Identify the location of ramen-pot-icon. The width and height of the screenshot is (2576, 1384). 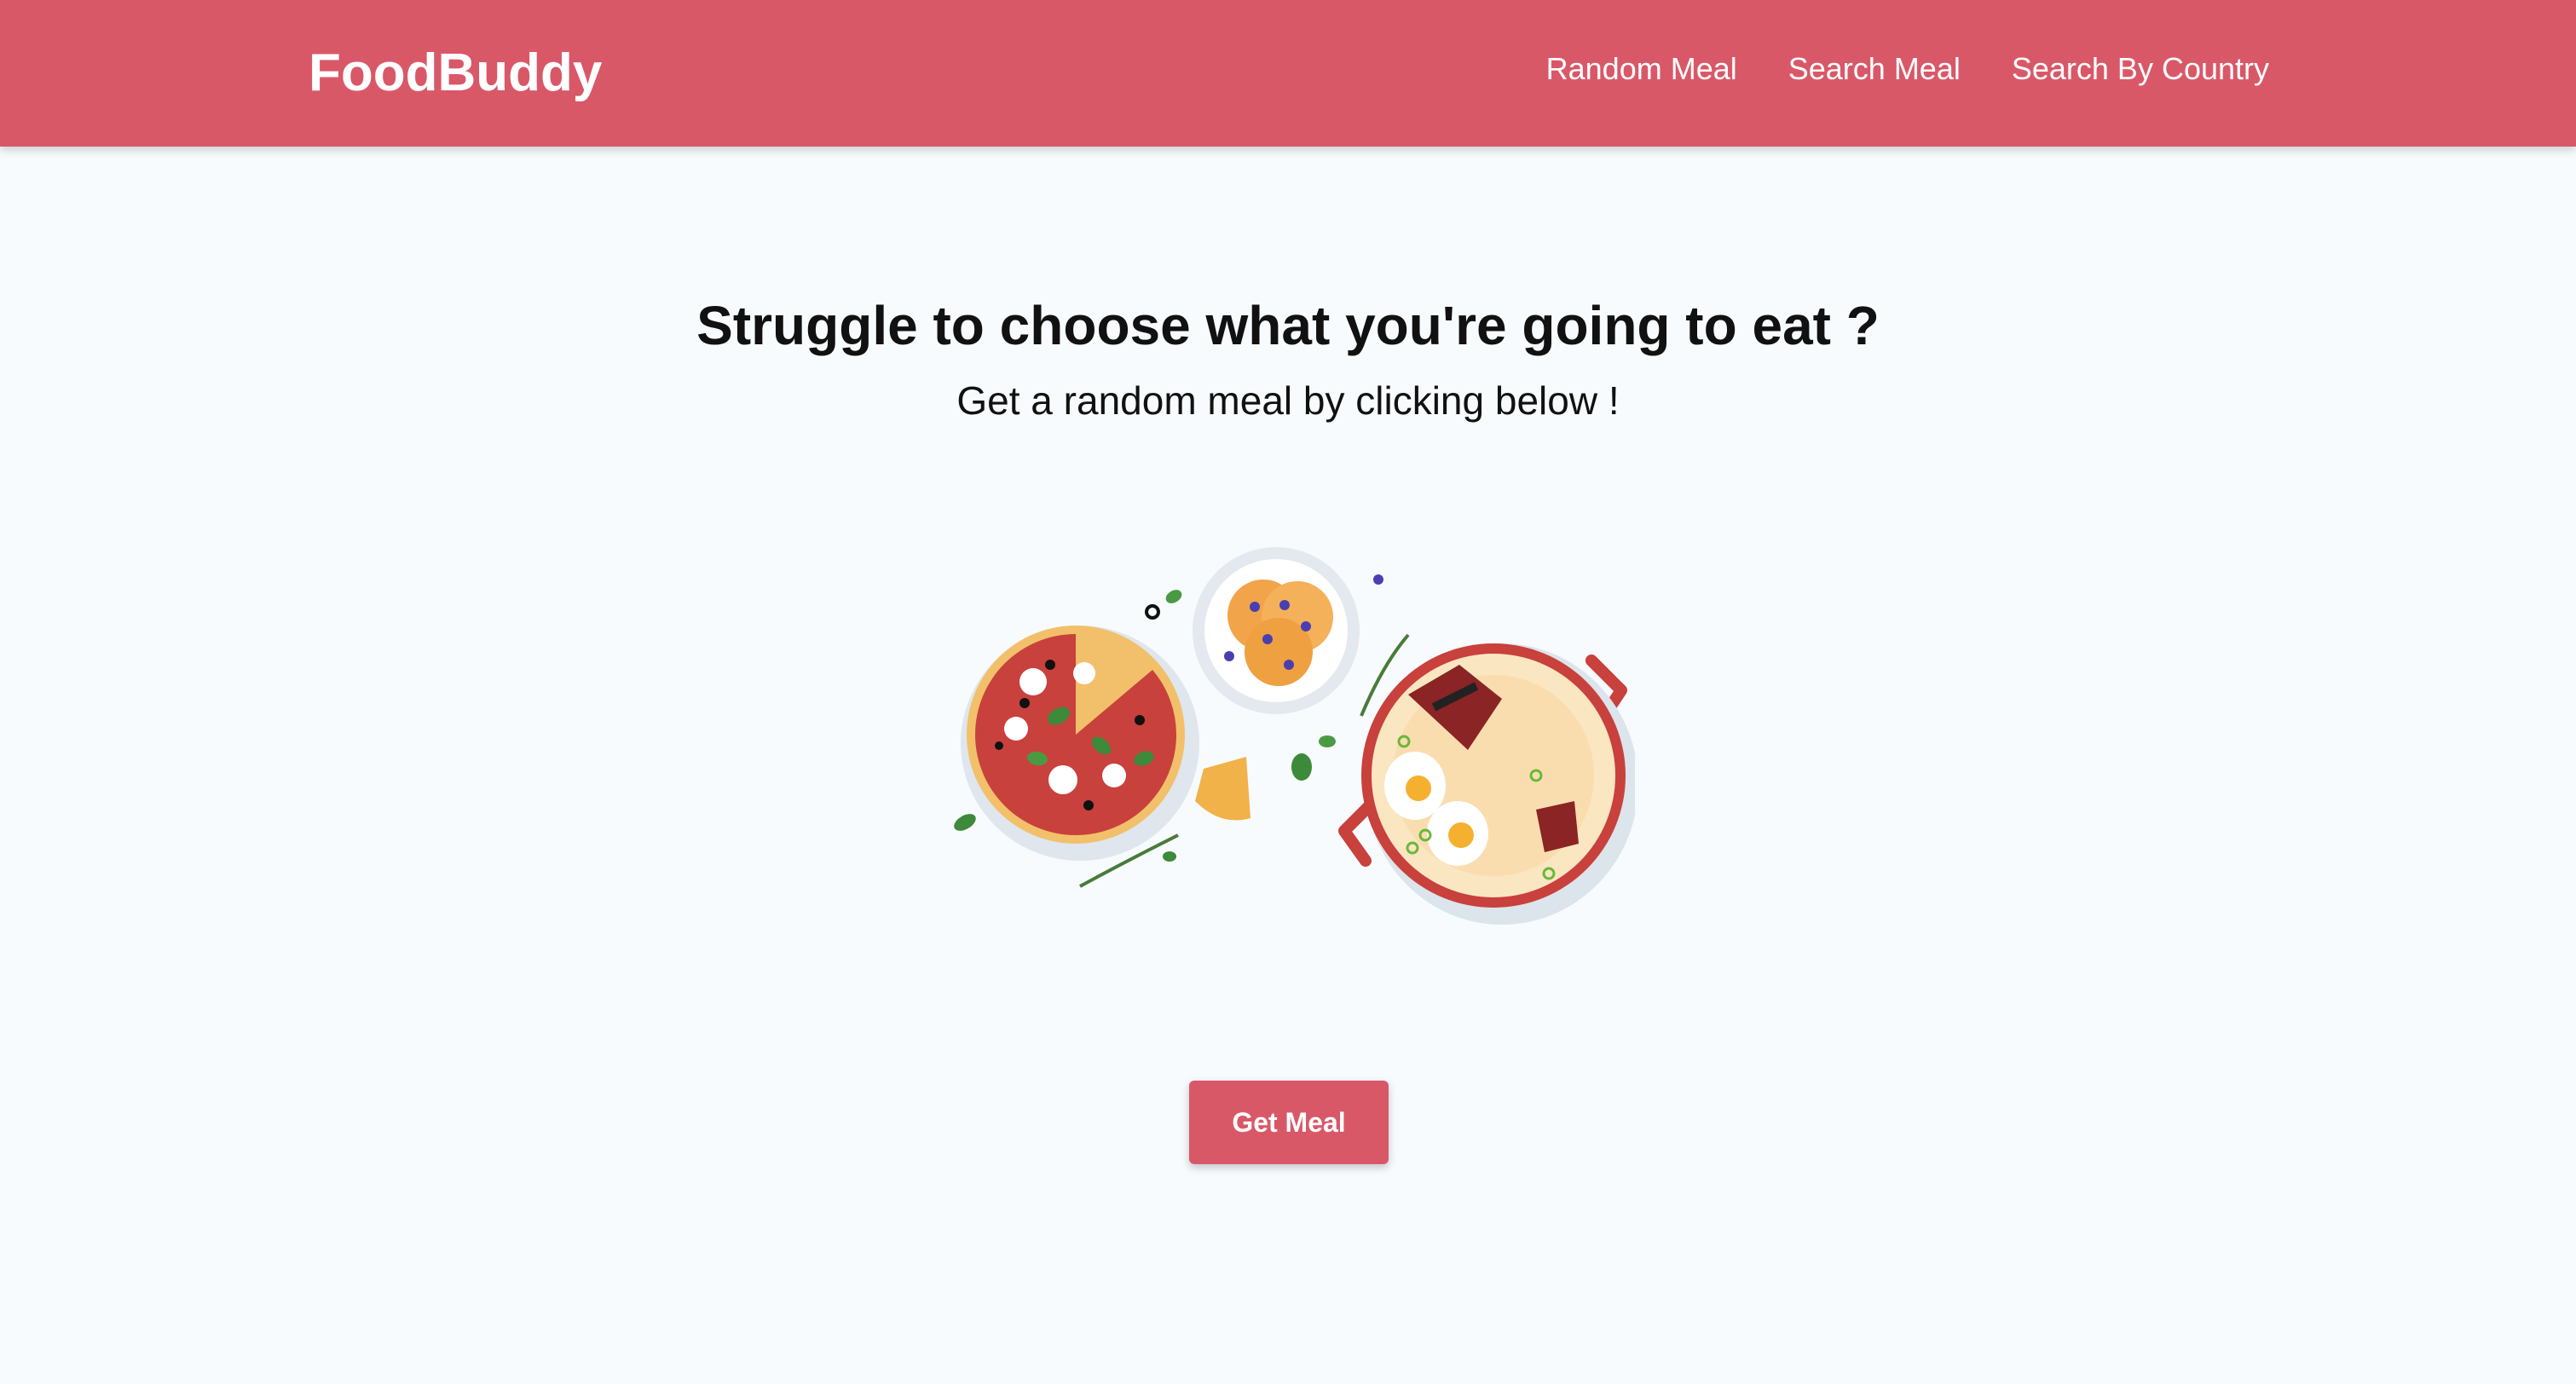
(1486, 784).